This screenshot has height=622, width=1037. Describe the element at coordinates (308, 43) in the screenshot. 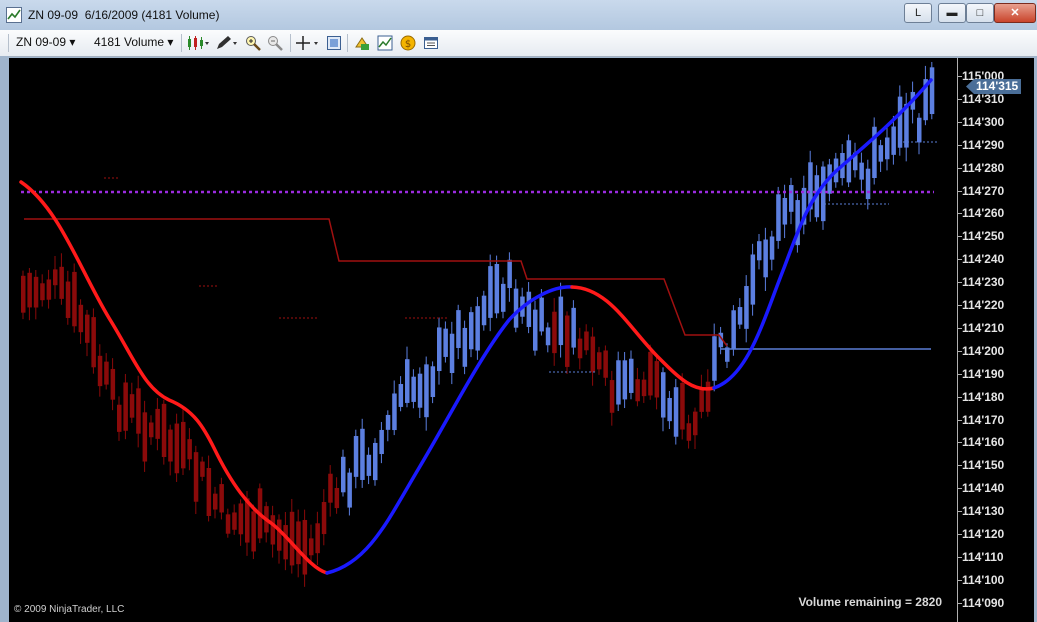

I see `crosshair-icon` at that location.